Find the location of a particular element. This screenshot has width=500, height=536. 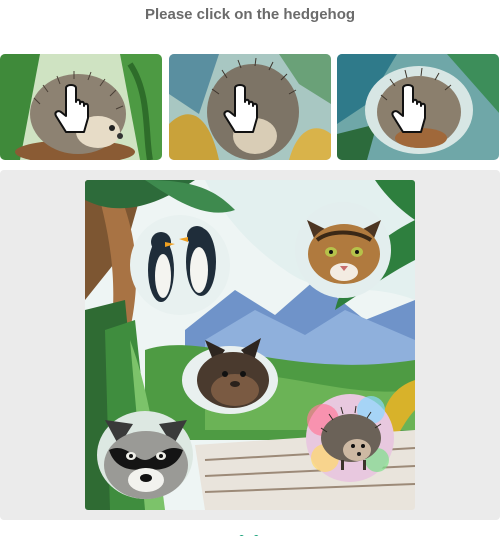

footer-bar: ● ● is located at coordinates (250, 531).